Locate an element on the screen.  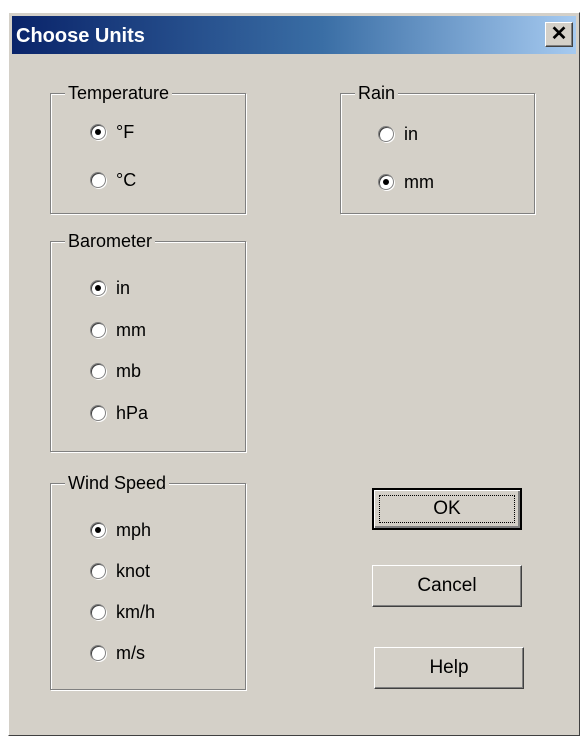
radio-barometer-mm: mm is located at coordinates (118, 330).